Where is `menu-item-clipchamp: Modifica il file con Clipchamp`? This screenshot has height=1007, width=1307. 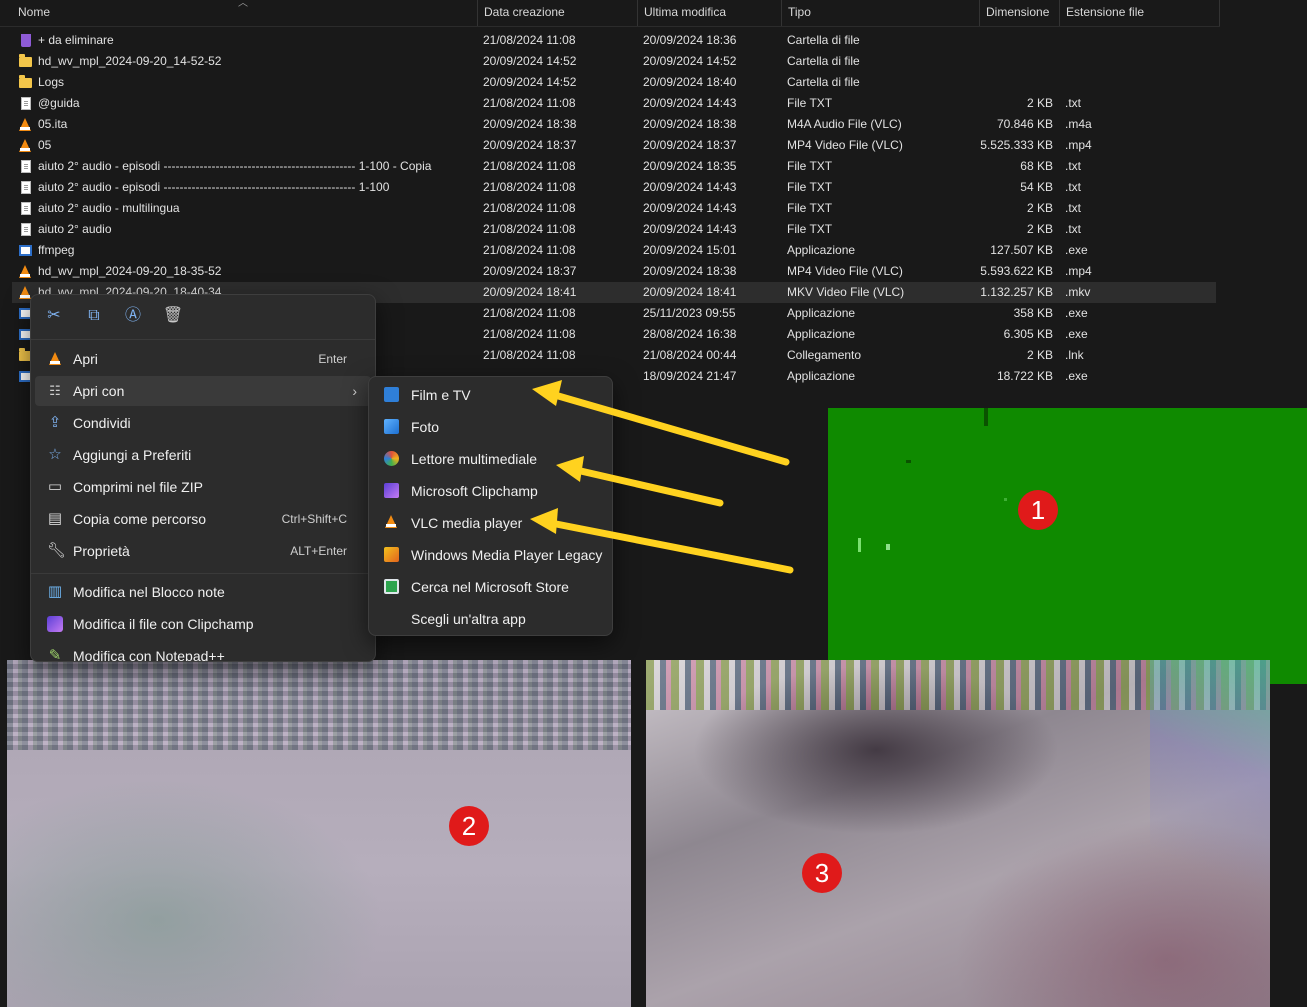
menu-item-clipchamp: Modifica il file con Clipchamp is located at coordinates (203, 624).